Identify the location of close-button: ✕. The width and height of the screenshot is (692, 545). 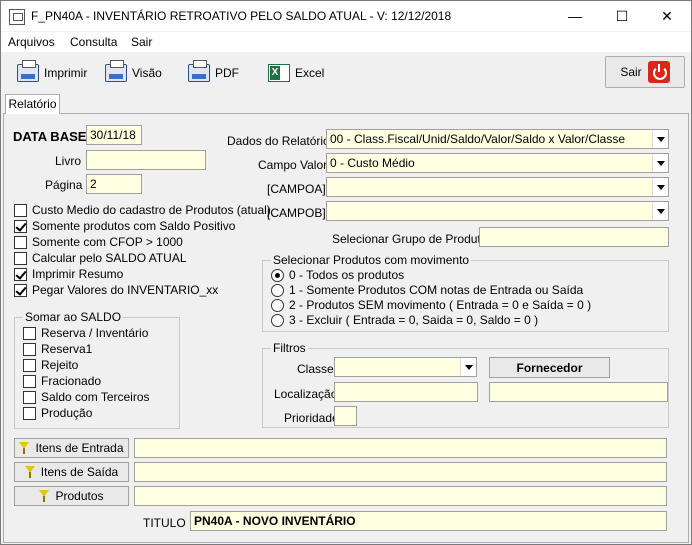
(667, 16).